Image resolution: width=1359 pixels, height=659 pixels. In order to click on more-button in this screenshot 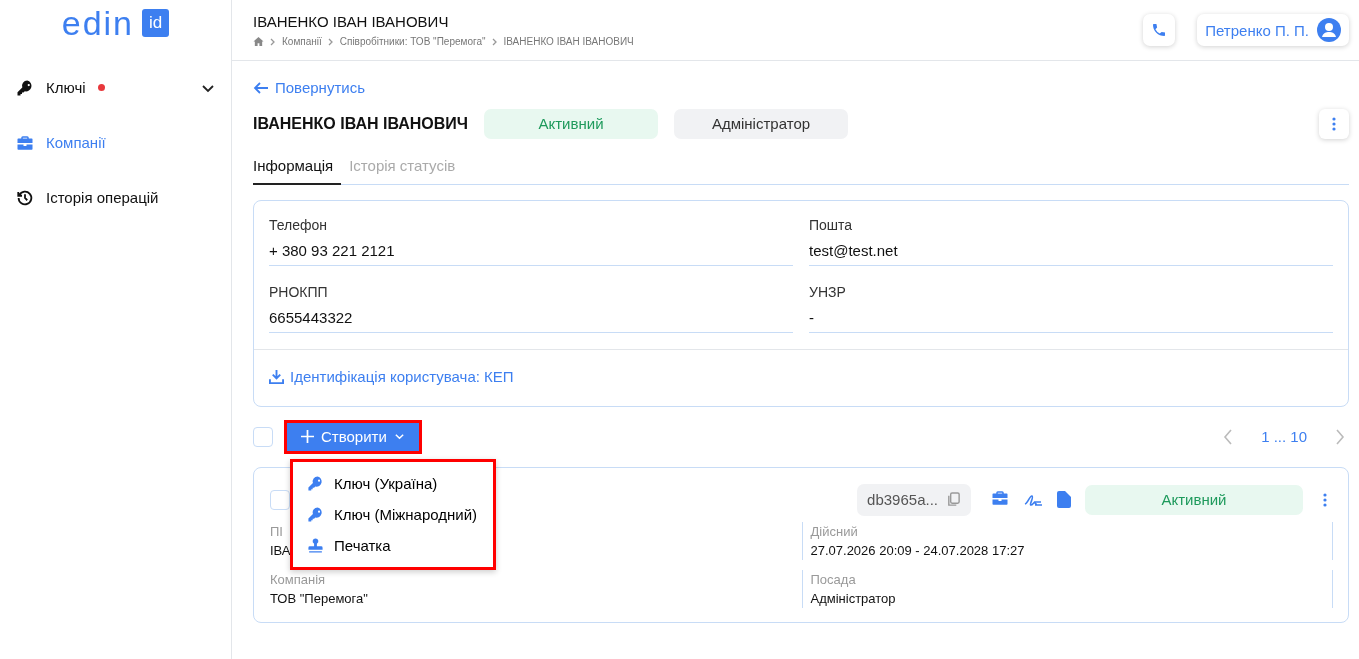, I will do `click(1334, 123)`.